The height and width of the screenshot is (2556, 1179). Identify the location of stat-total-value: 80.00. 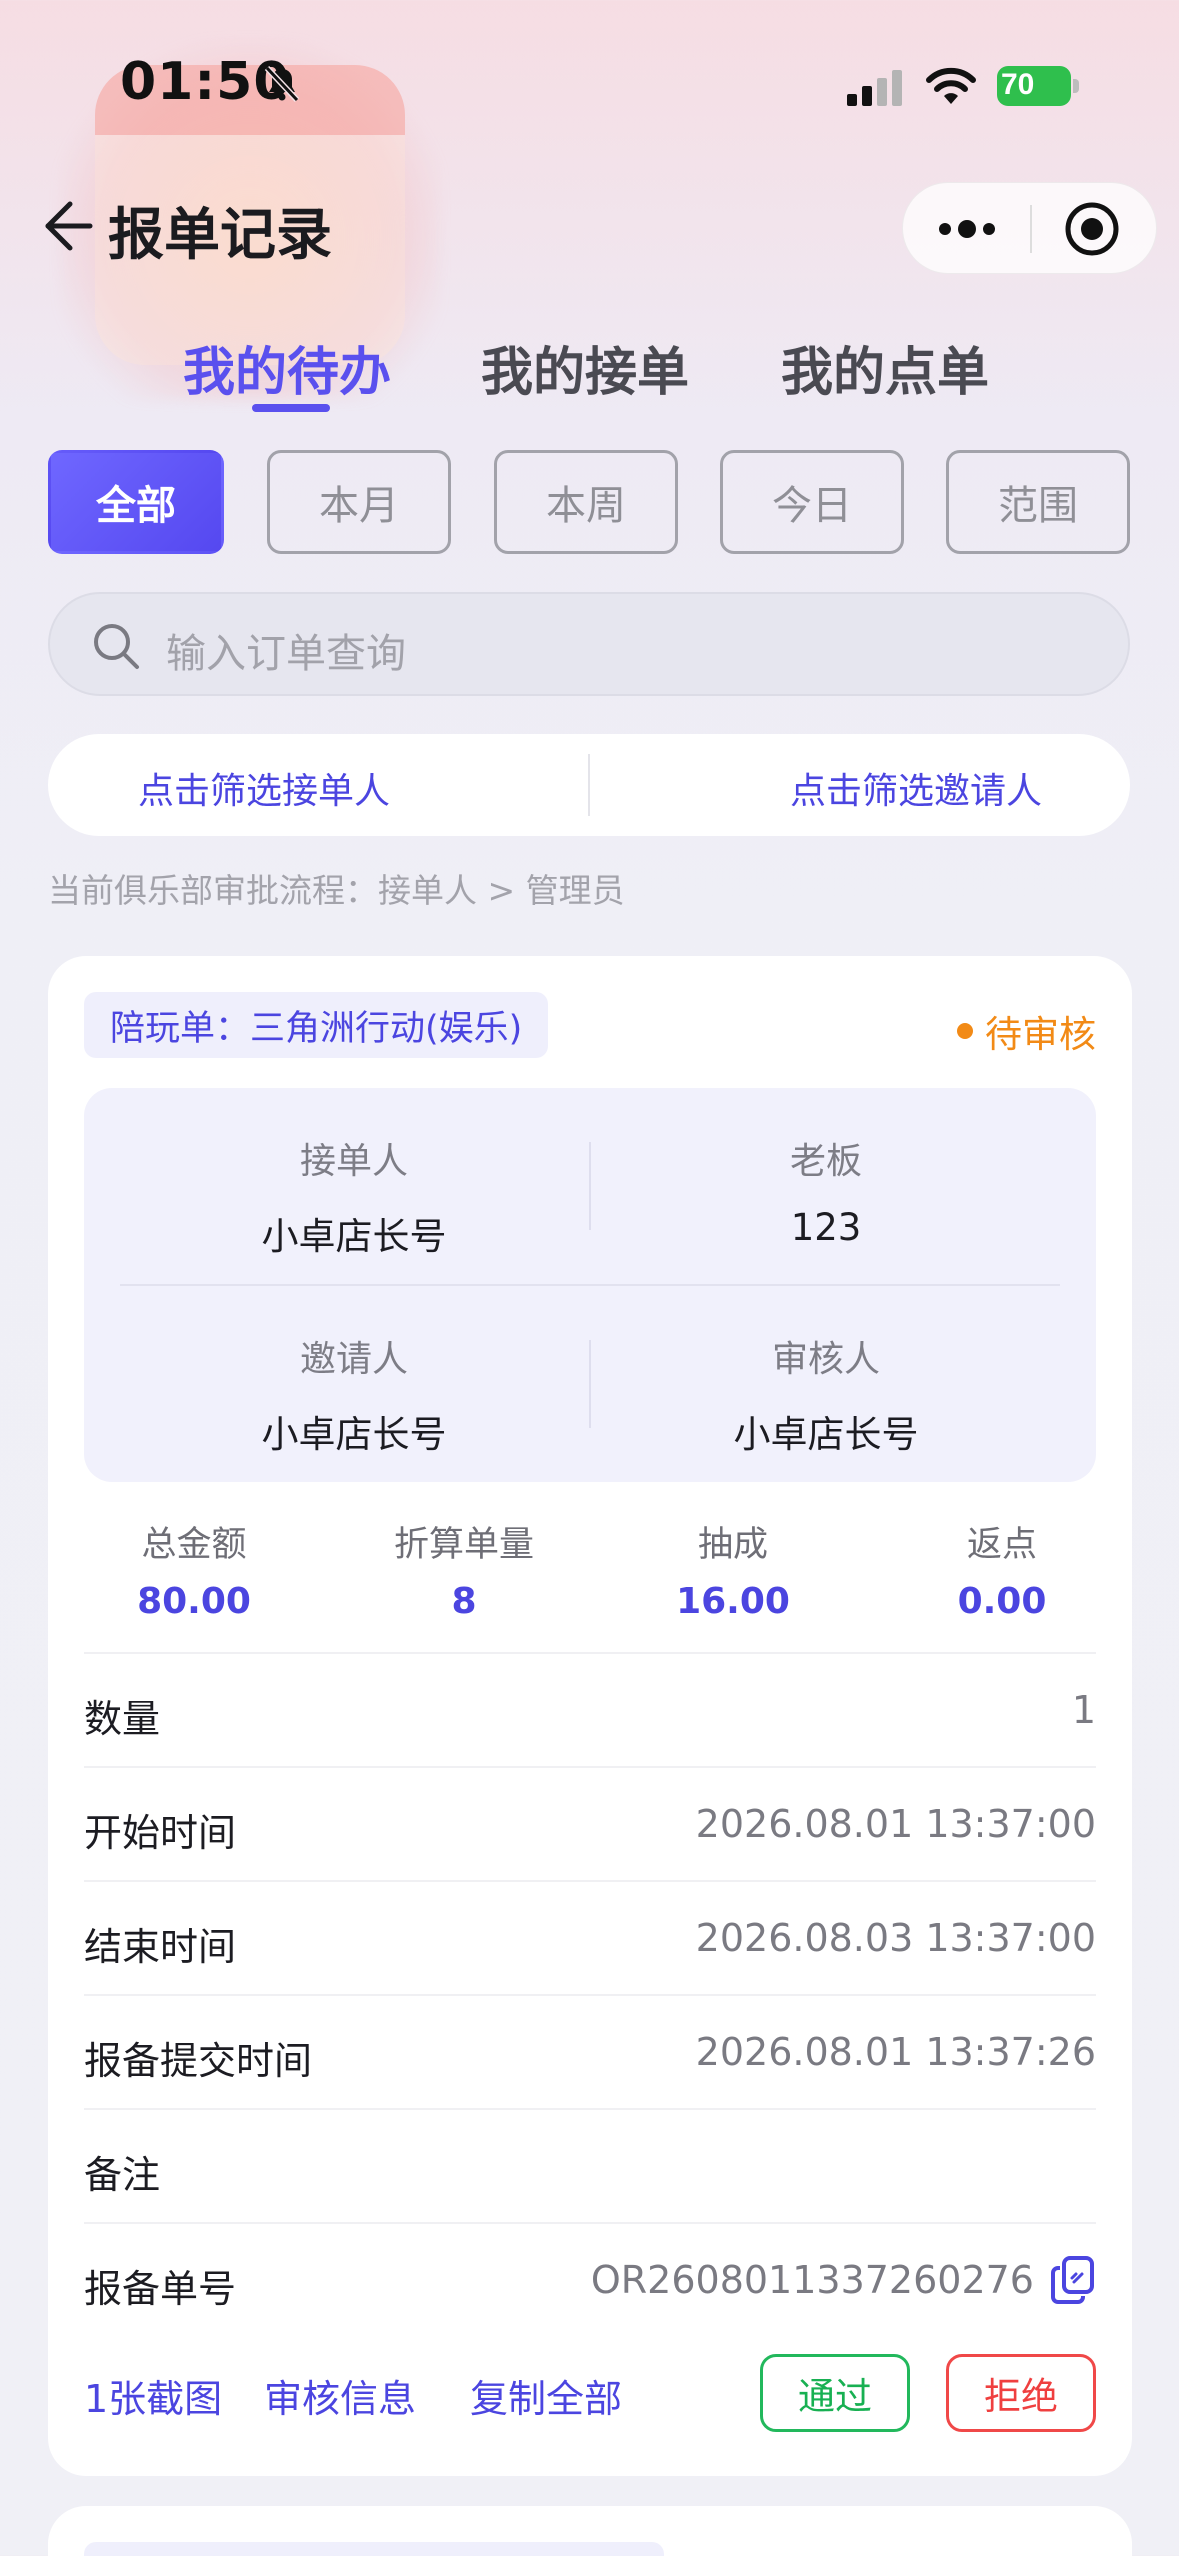
(194, 1601).